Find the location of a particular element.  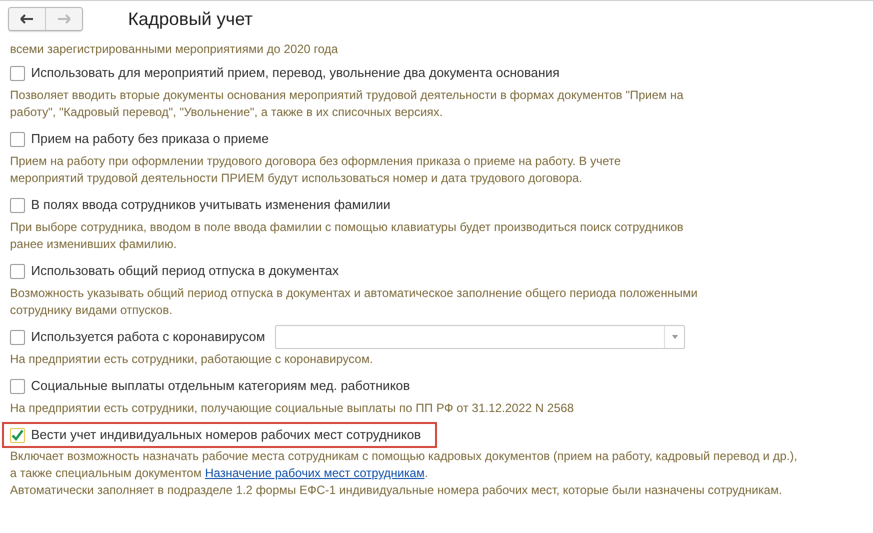

description-text: ранее изменивших фамилию. is located at coordinates (93, 244).